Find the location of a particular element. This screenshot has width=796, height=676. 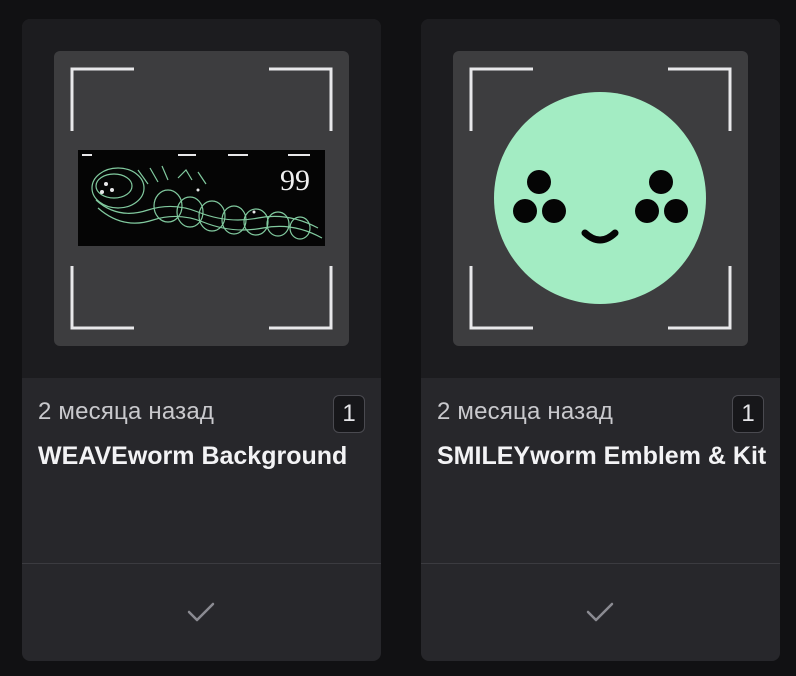

card-title: SMILEYworm Emblem & Kit is located at coordinates (602, 456).